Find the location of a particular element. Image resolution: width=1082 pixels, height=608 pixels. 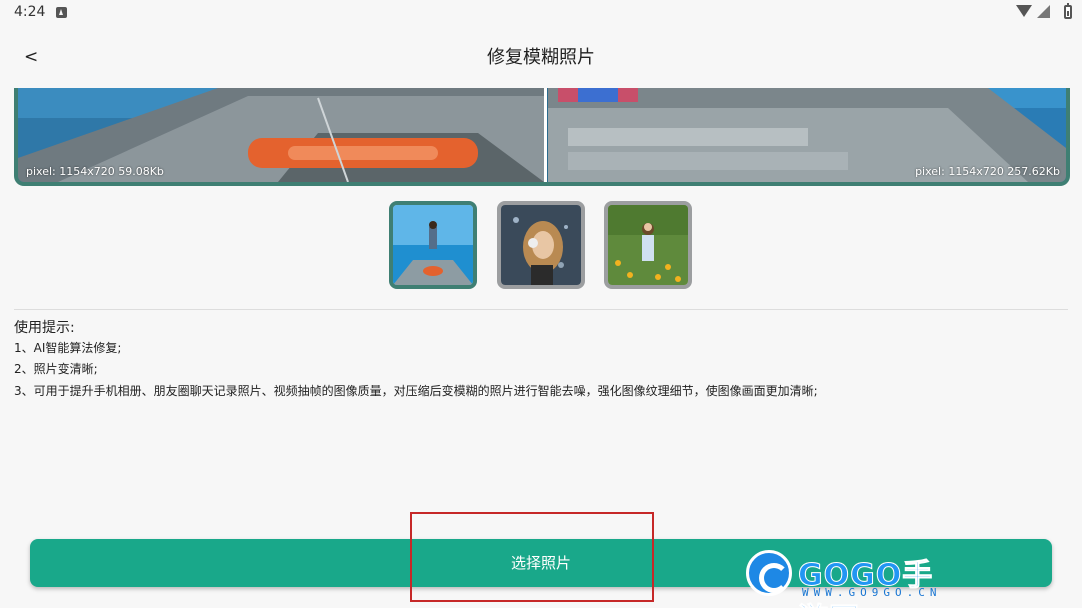

tip-item: 1、AI智能算法修复; is located at coordinates (68, 348).